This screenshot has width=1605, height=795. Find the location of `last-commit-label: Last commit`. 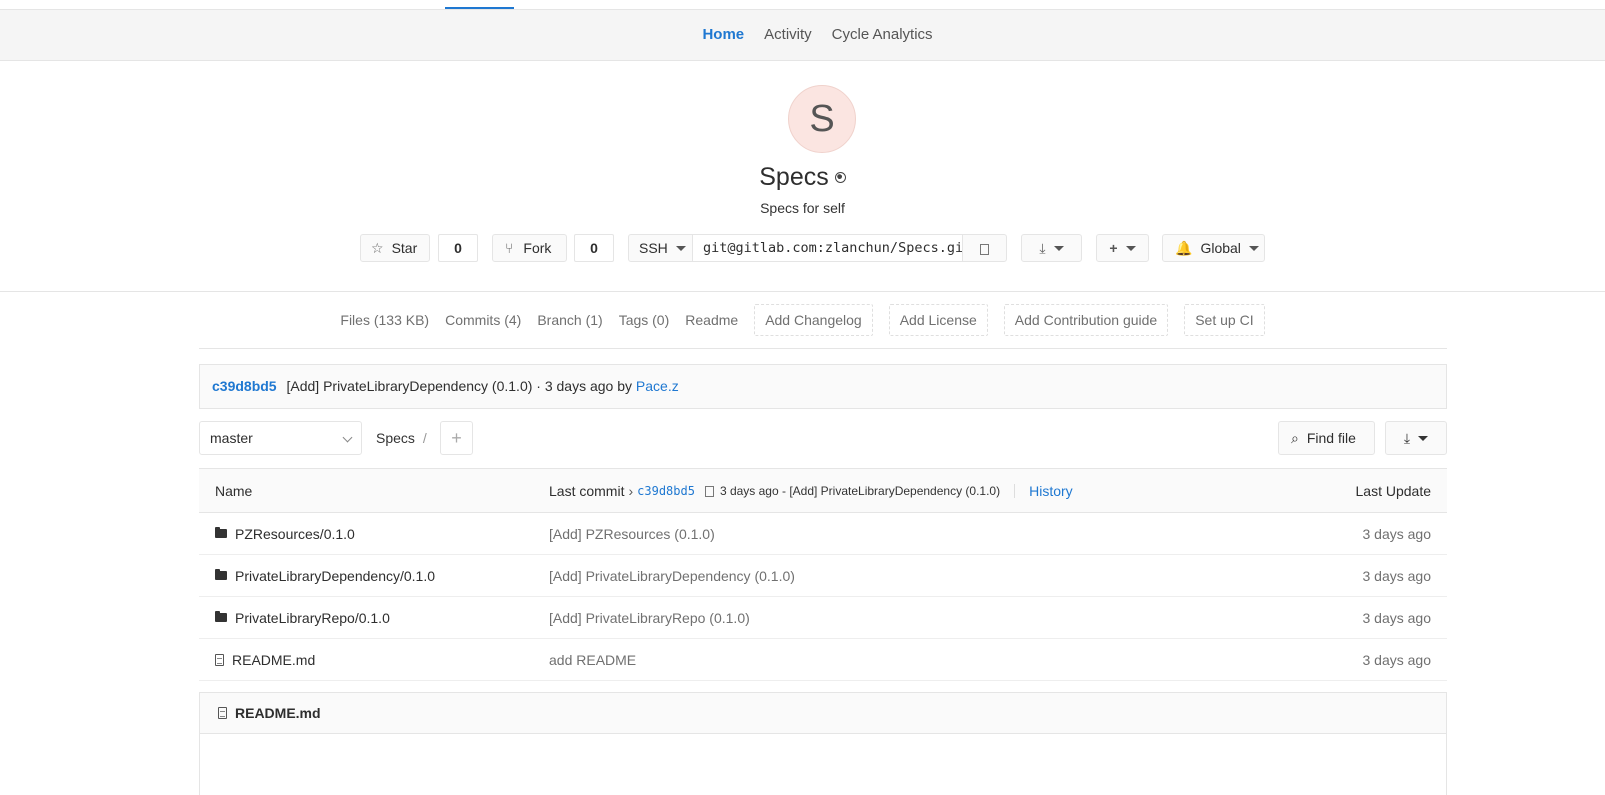

last-commit-label: Last commit is located at coordinates (587, 490).